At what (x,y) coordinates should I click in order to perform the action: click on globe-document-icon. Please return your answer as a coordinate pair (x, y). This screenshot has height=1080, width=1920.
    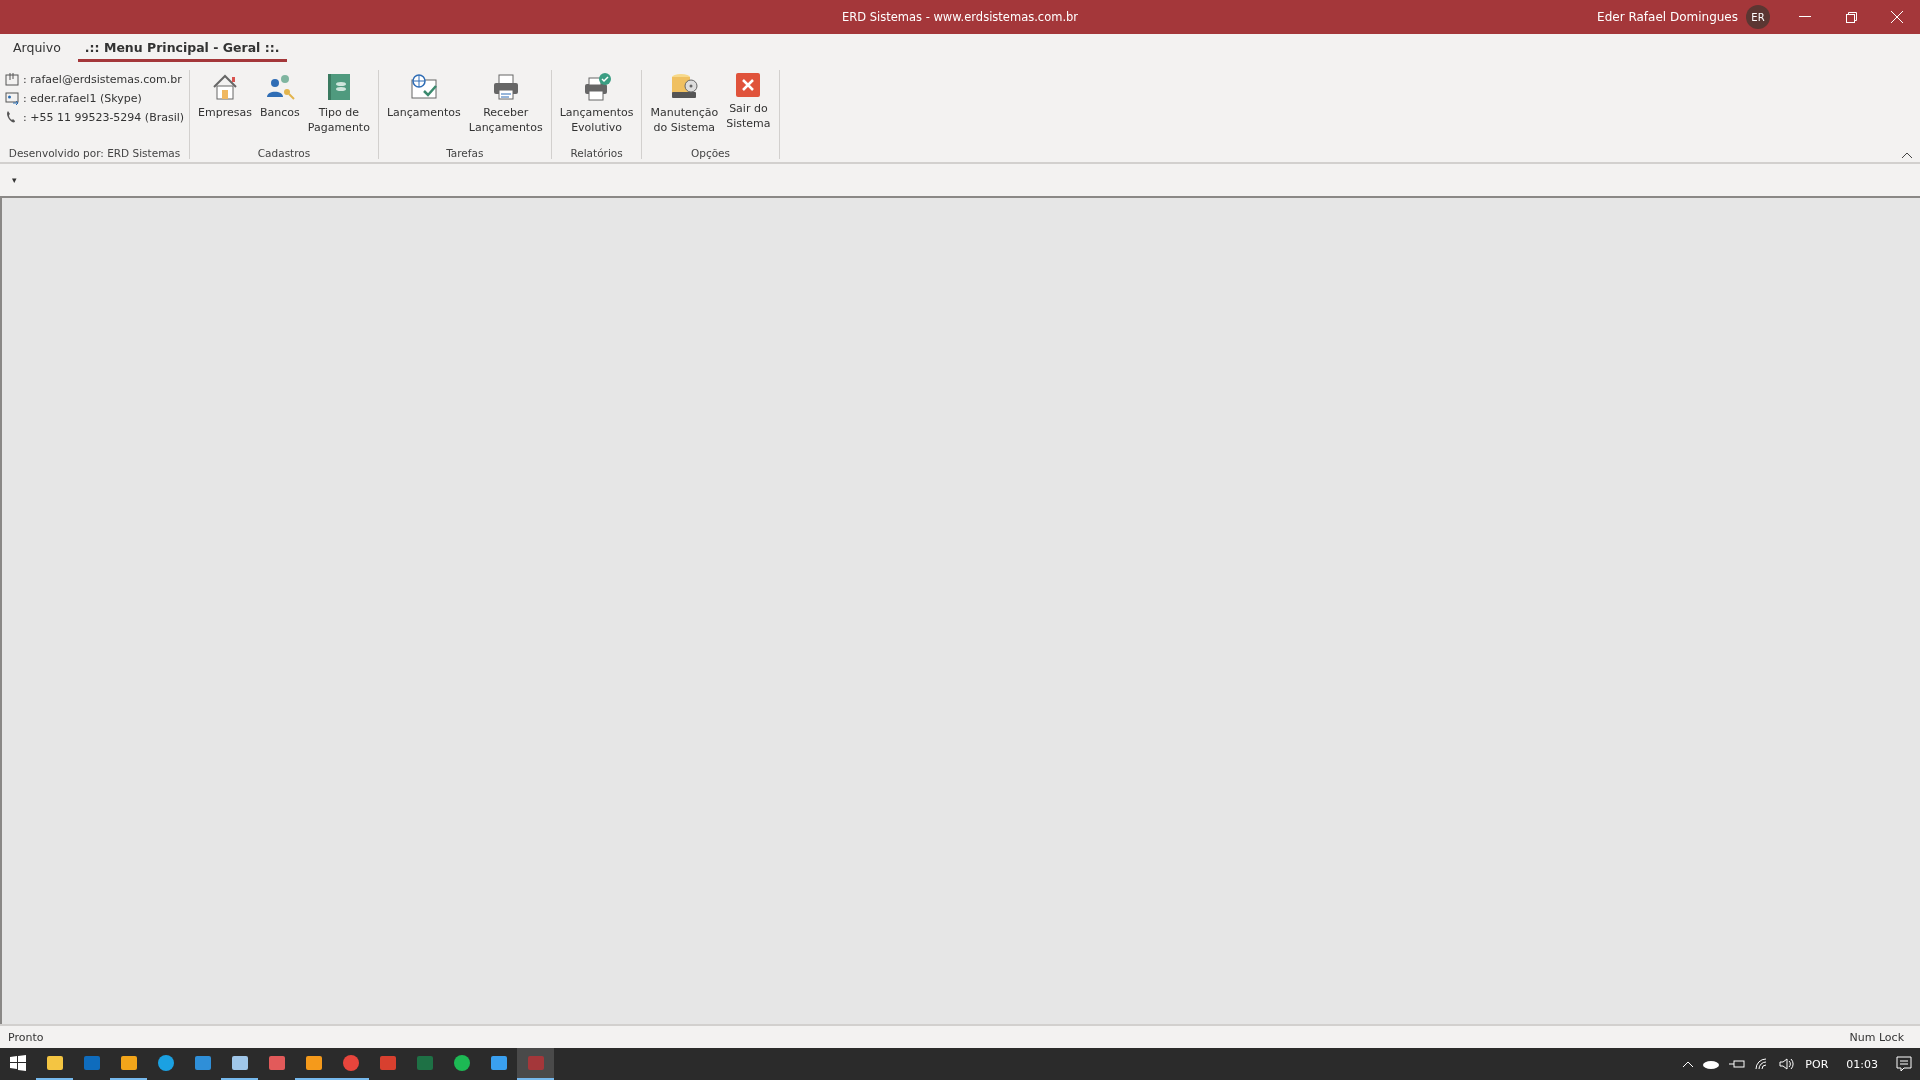
    Looking at the image, I should click on (423, 87).